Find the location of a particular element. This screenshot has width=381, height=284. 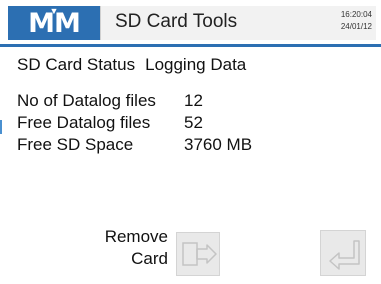

brand-logo: ▼ MM is located at coordinates (54, 23).